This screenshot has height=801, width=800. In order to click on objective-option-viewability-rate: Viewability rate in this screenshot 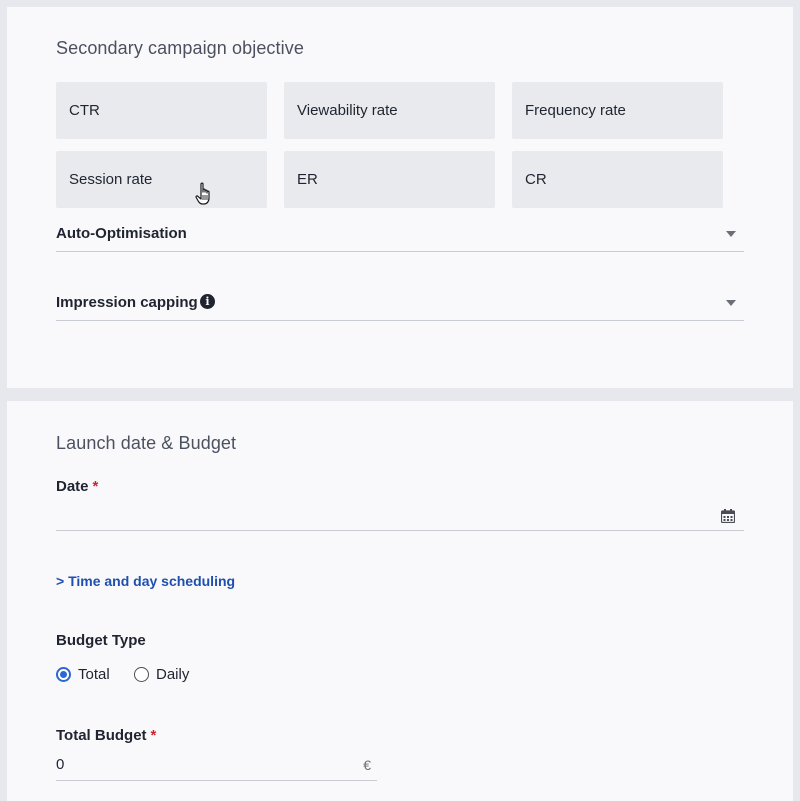, I will do `click(389, 110)`.